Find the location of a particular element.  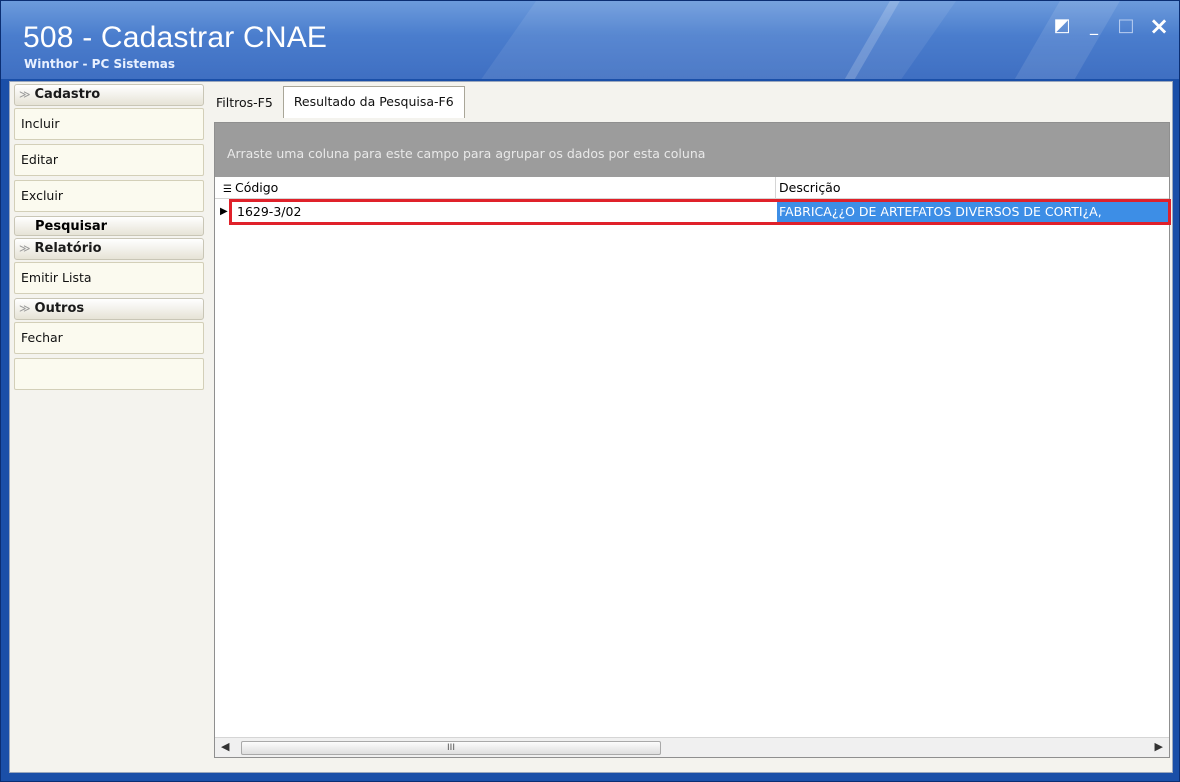

group-label: Outros is located at coordinates (59, 308).